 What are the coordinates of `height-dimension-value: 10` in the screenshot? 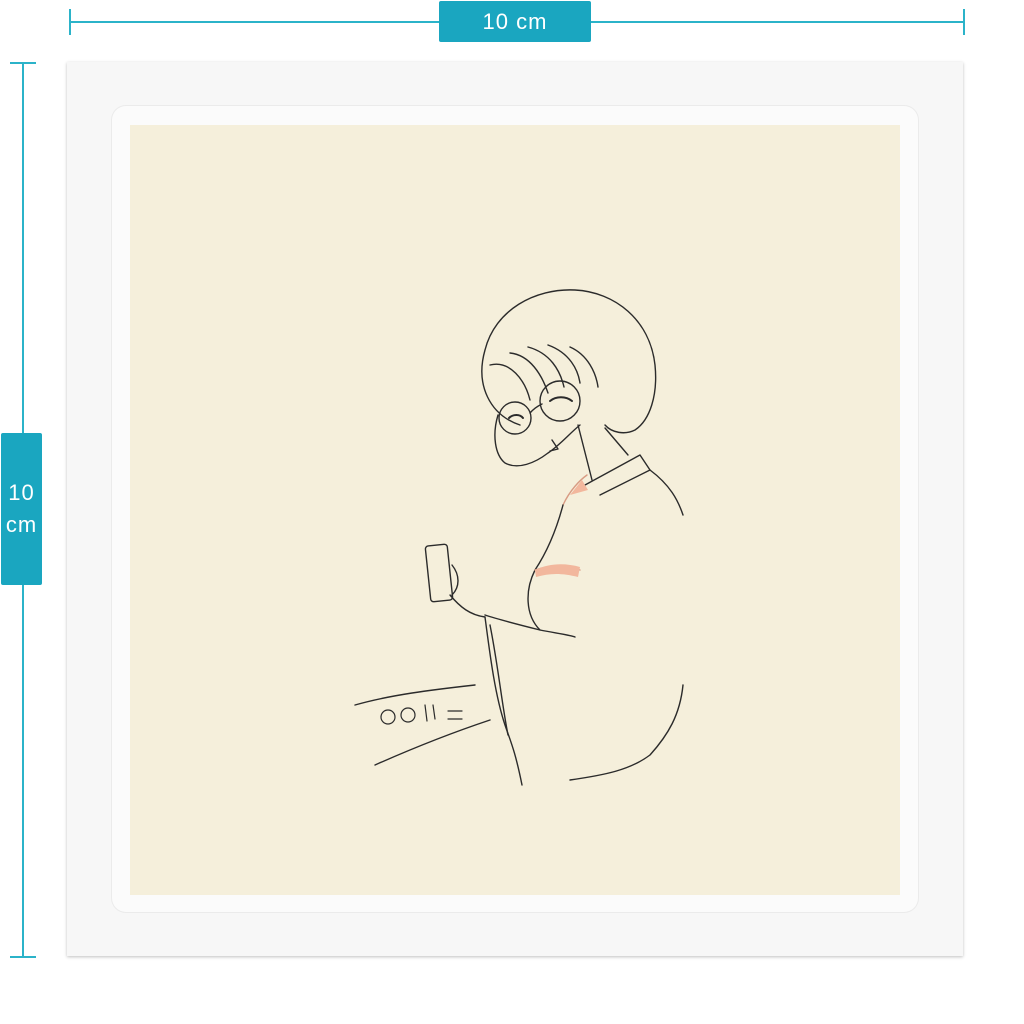 It's located at (21, 492).